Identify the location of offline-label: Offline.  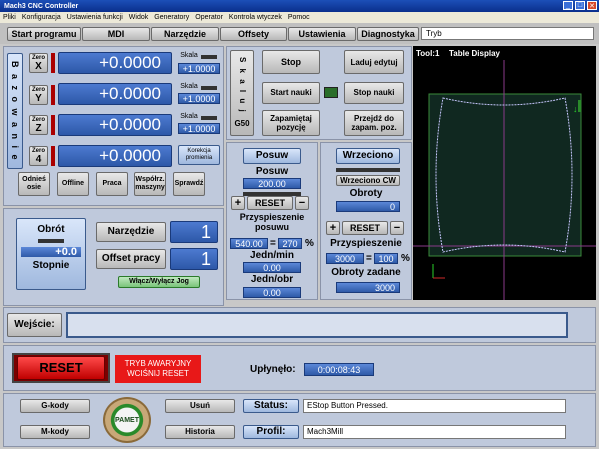
(73, 183).